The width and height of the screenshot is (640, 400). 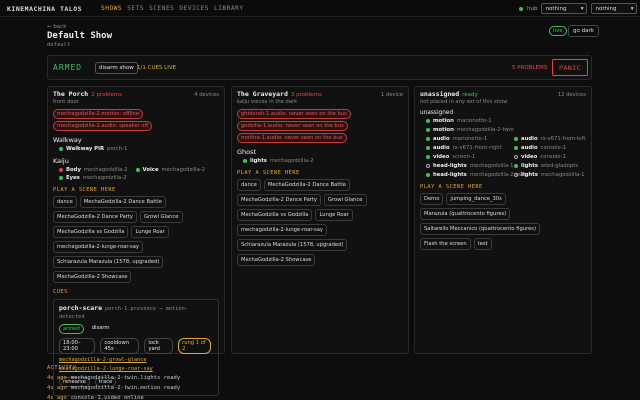 I want to click on device-item: Body mechagodzilla-2, so click(x=93, y=170).